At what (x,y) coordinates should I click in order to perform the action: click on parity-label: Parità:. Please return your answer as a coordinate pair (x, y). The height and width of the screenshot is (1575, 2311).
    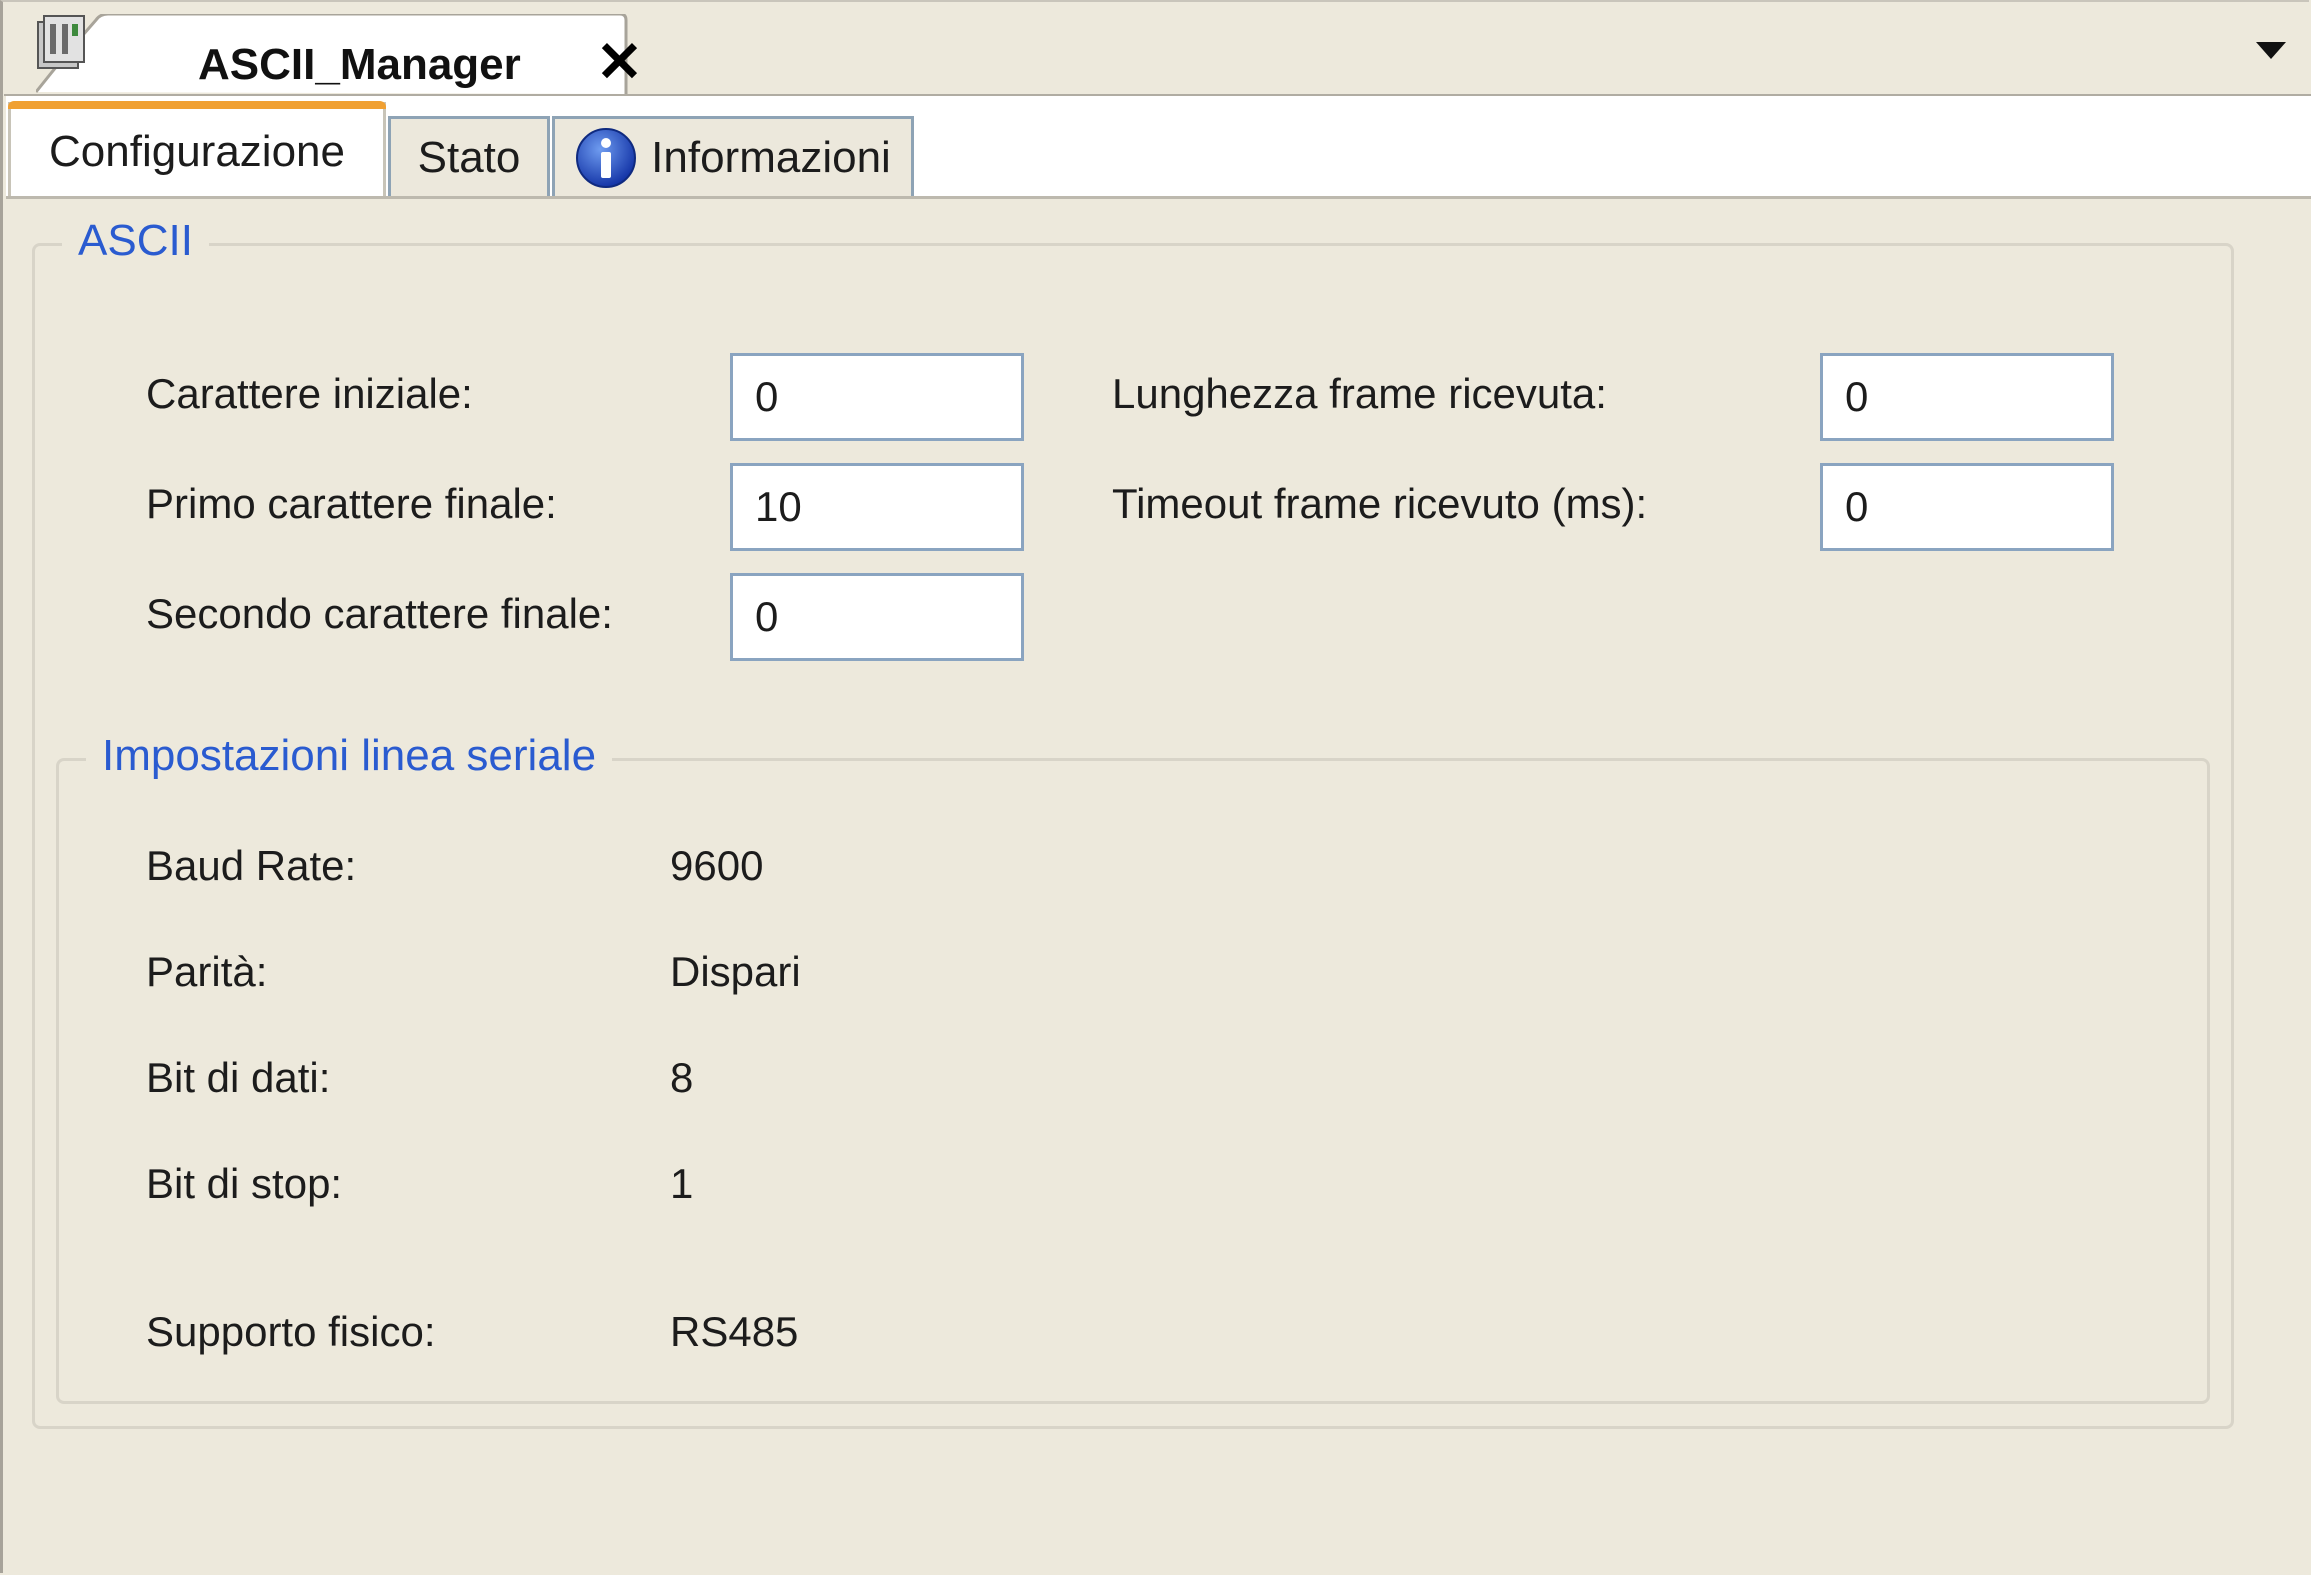
    Looking at the image, I should click on (207, 971).